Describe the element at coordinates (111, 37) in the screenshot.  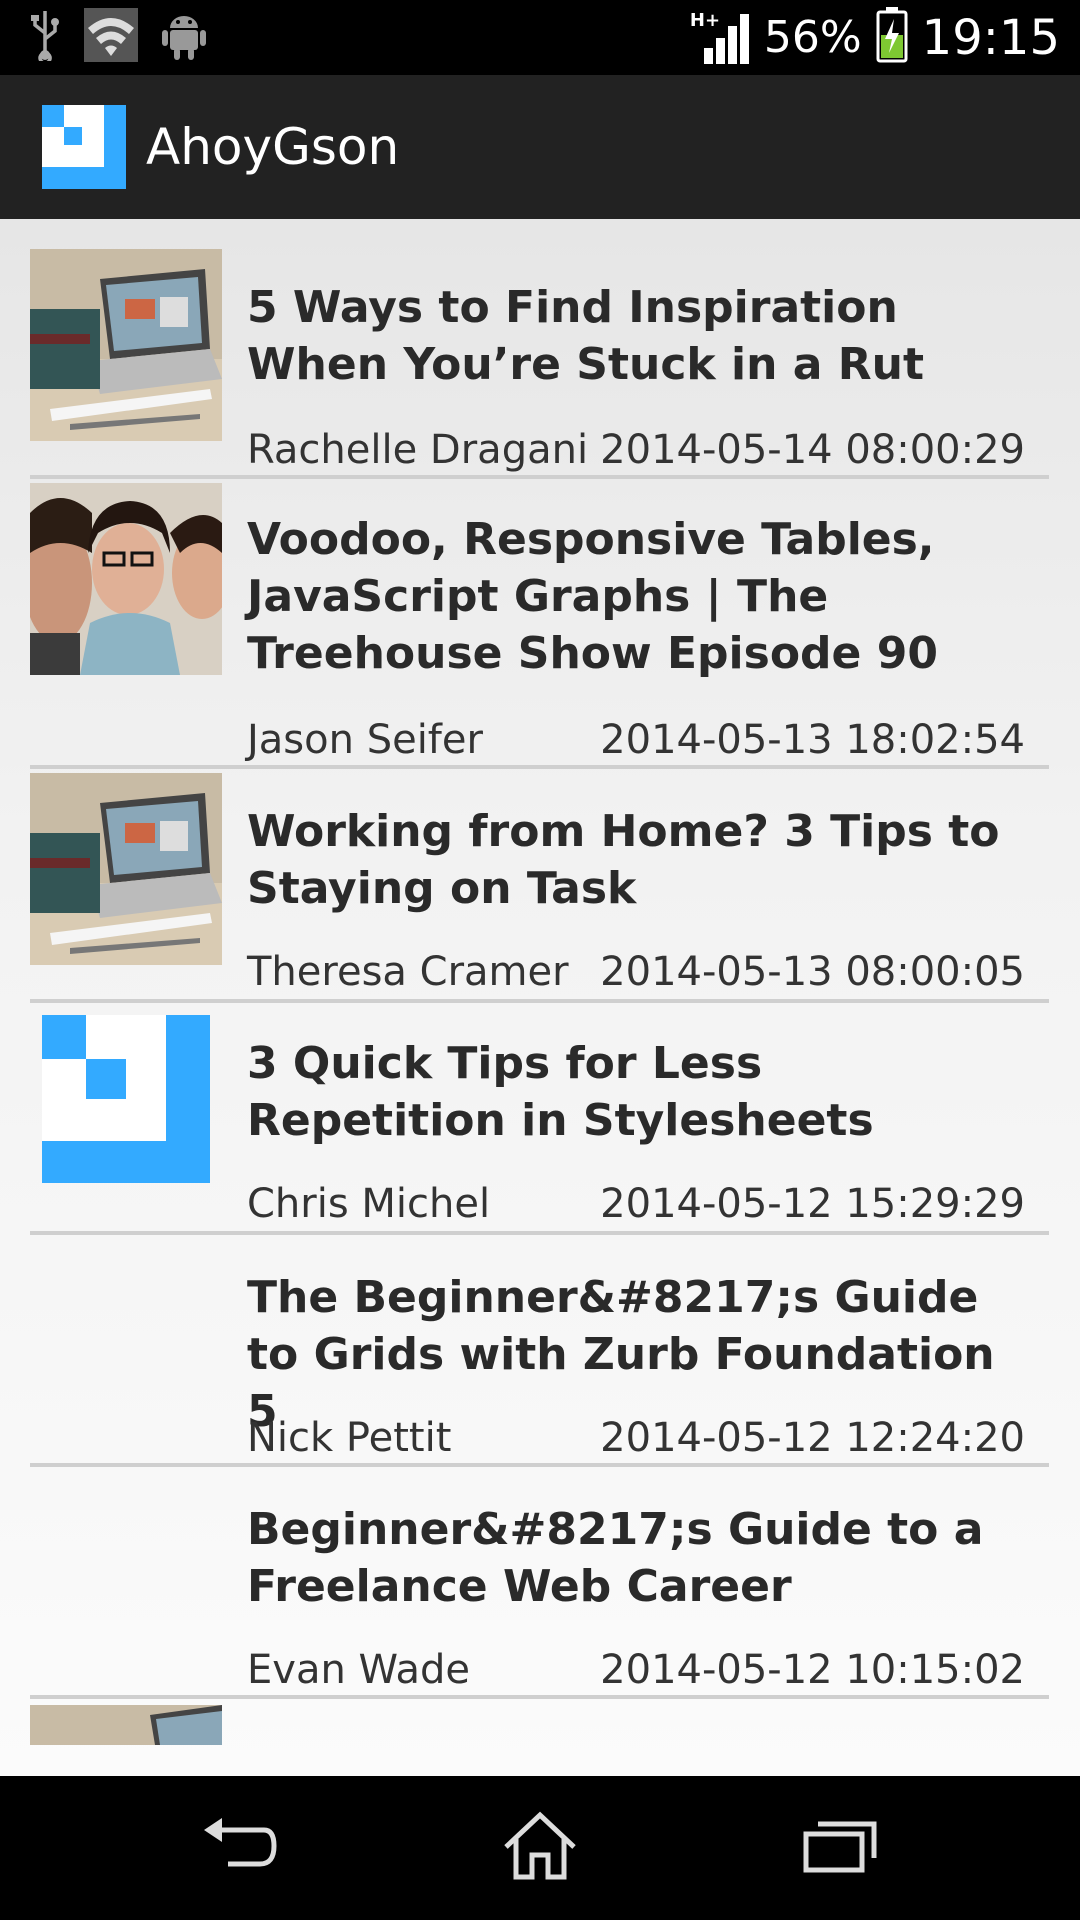
I see `wifi-icon` at that location.